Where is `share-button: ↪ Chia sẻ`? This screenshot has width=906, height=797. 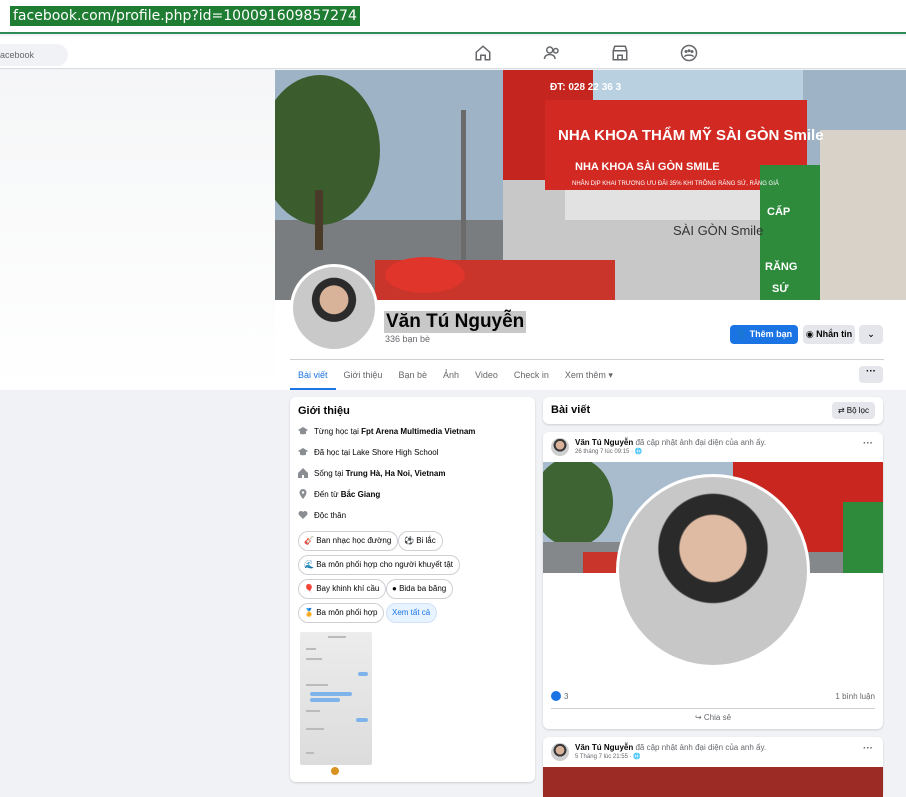 share-button: ↪ Chia sẻ is located at coordinates (713, 717).